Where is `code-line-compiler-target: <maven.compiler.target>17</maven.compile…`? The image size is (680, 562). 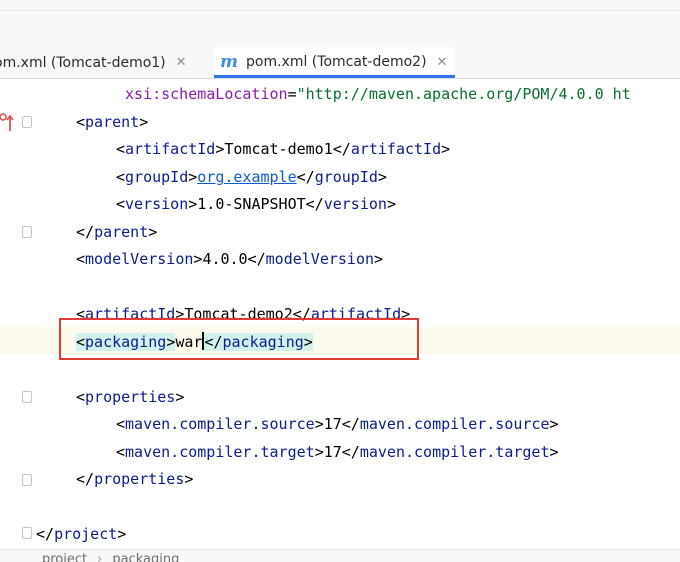 code-line-compiler-target: <maven.compiler.target>17</maven.compile… is located at coordinates (337, 452).